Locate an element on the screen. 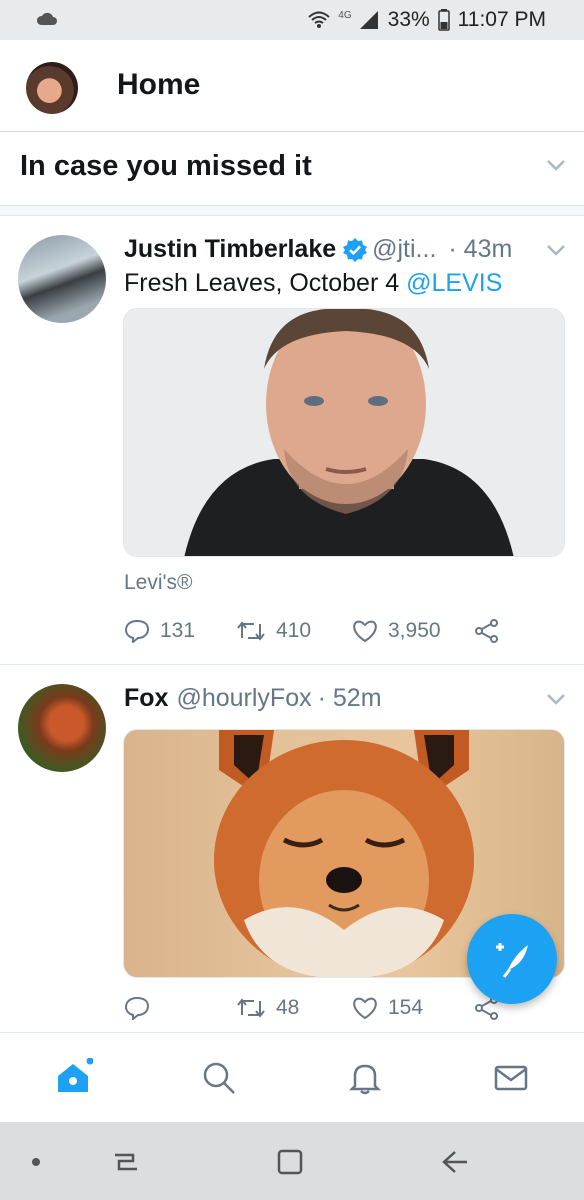 The image size is (584, 1200). profile-avatar is located at coordinates (52, 88).